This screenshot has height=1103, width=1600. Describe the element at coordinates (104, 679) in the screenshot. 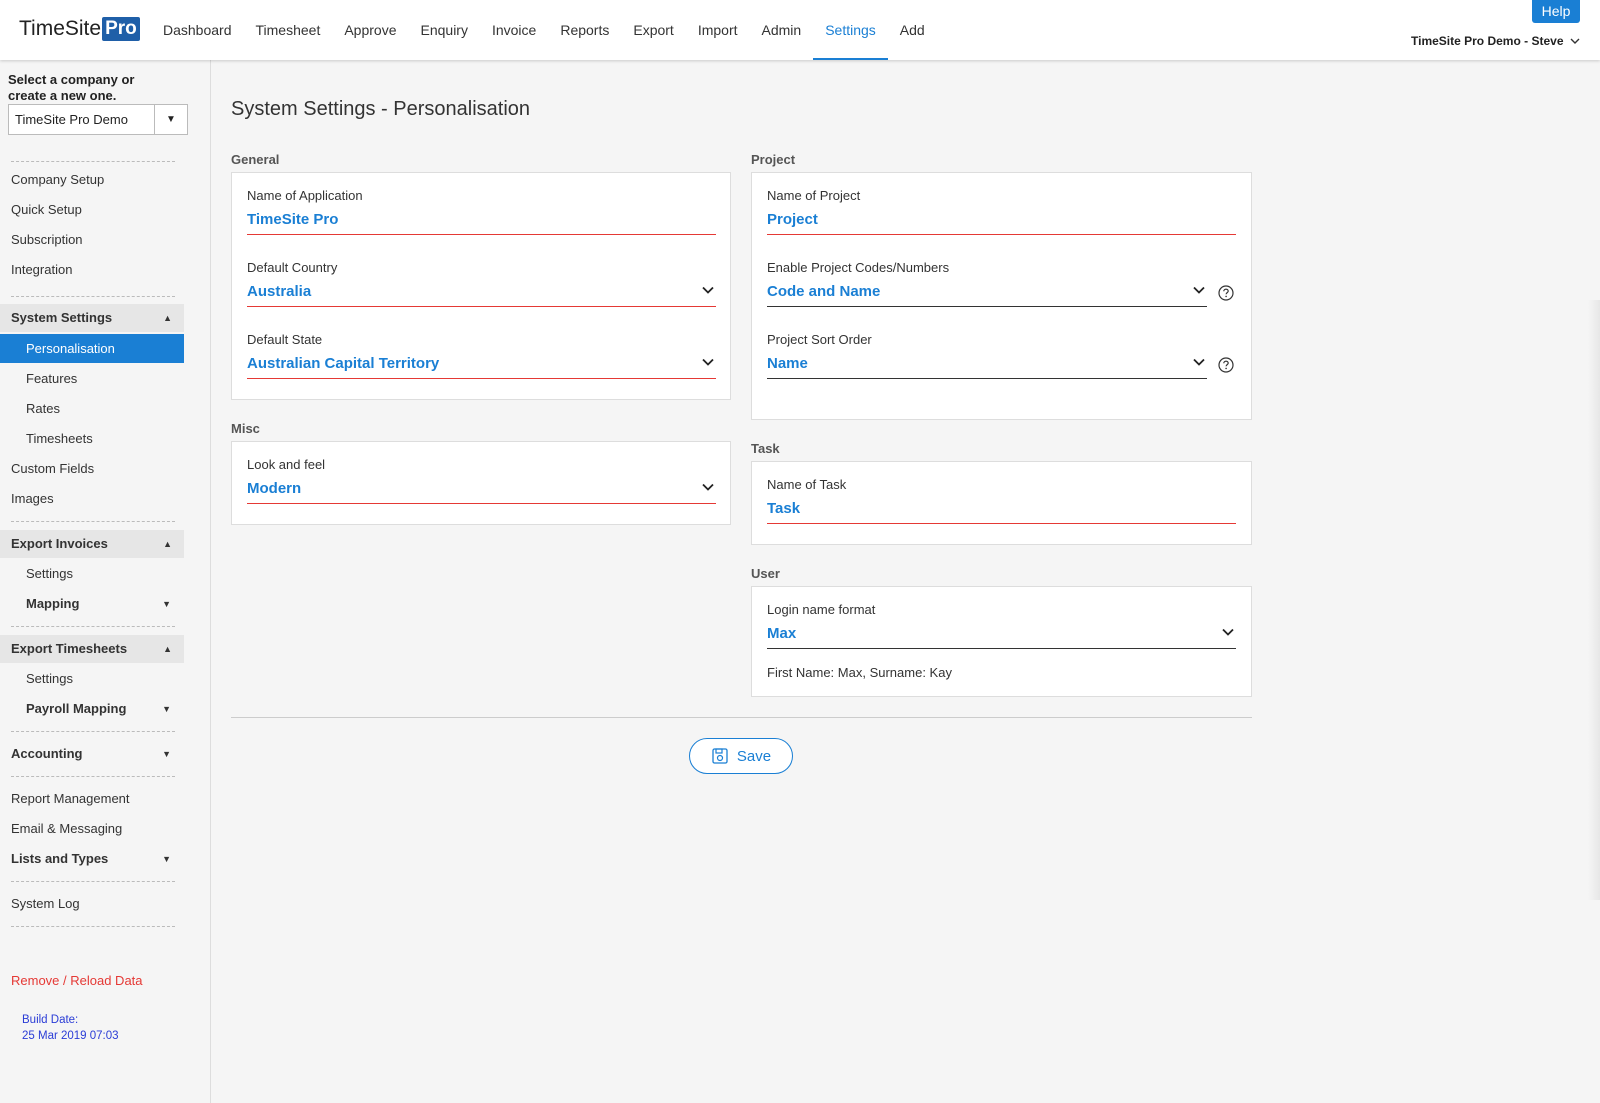

I see `sidebar-item-export-timesheets-settings: Settings` at that location.